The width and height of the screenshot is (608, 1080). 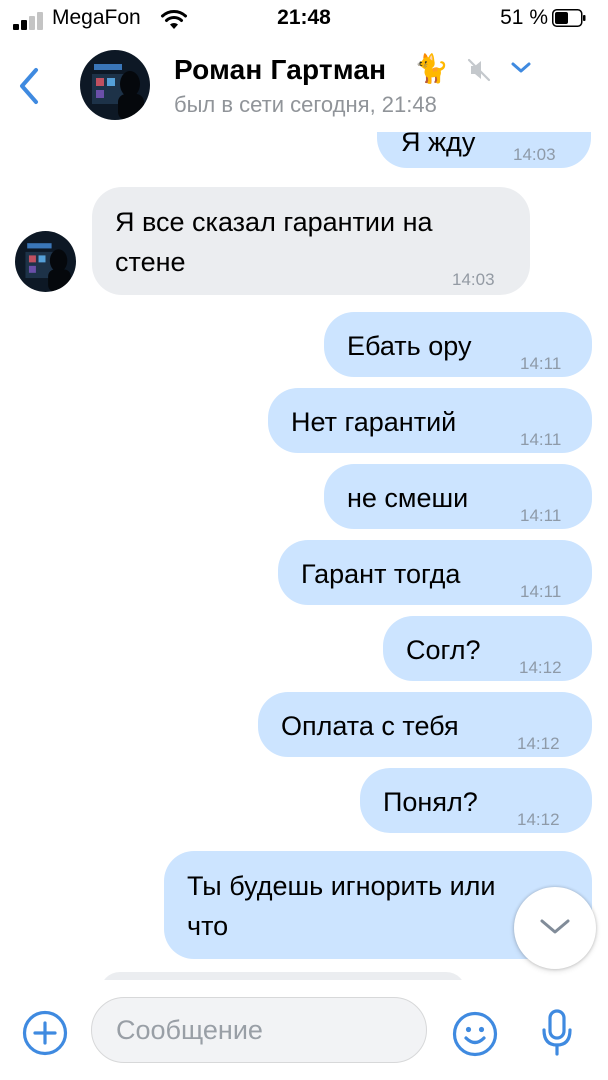 I want to click on microphone-icon, so click(x=557, y=1033).